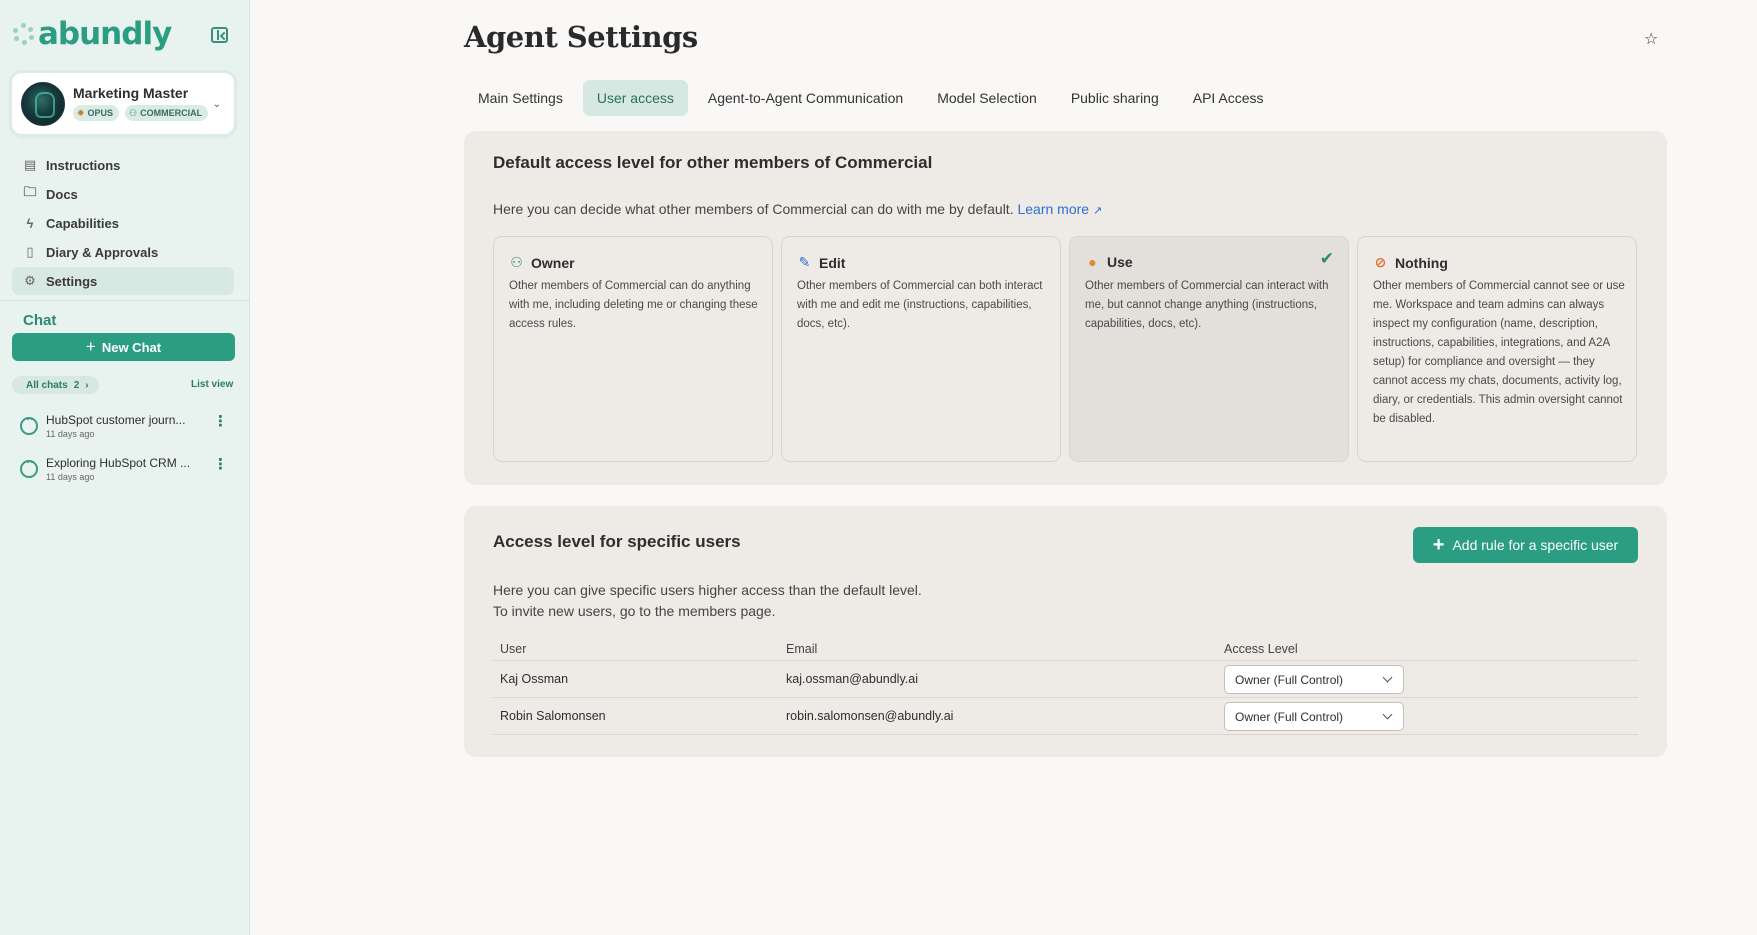 This screenshot has height=935, width=1757. Describe the element at coordinates (1097, 211) in the screenshot. I see `external-link-icon: ↗` at that location.